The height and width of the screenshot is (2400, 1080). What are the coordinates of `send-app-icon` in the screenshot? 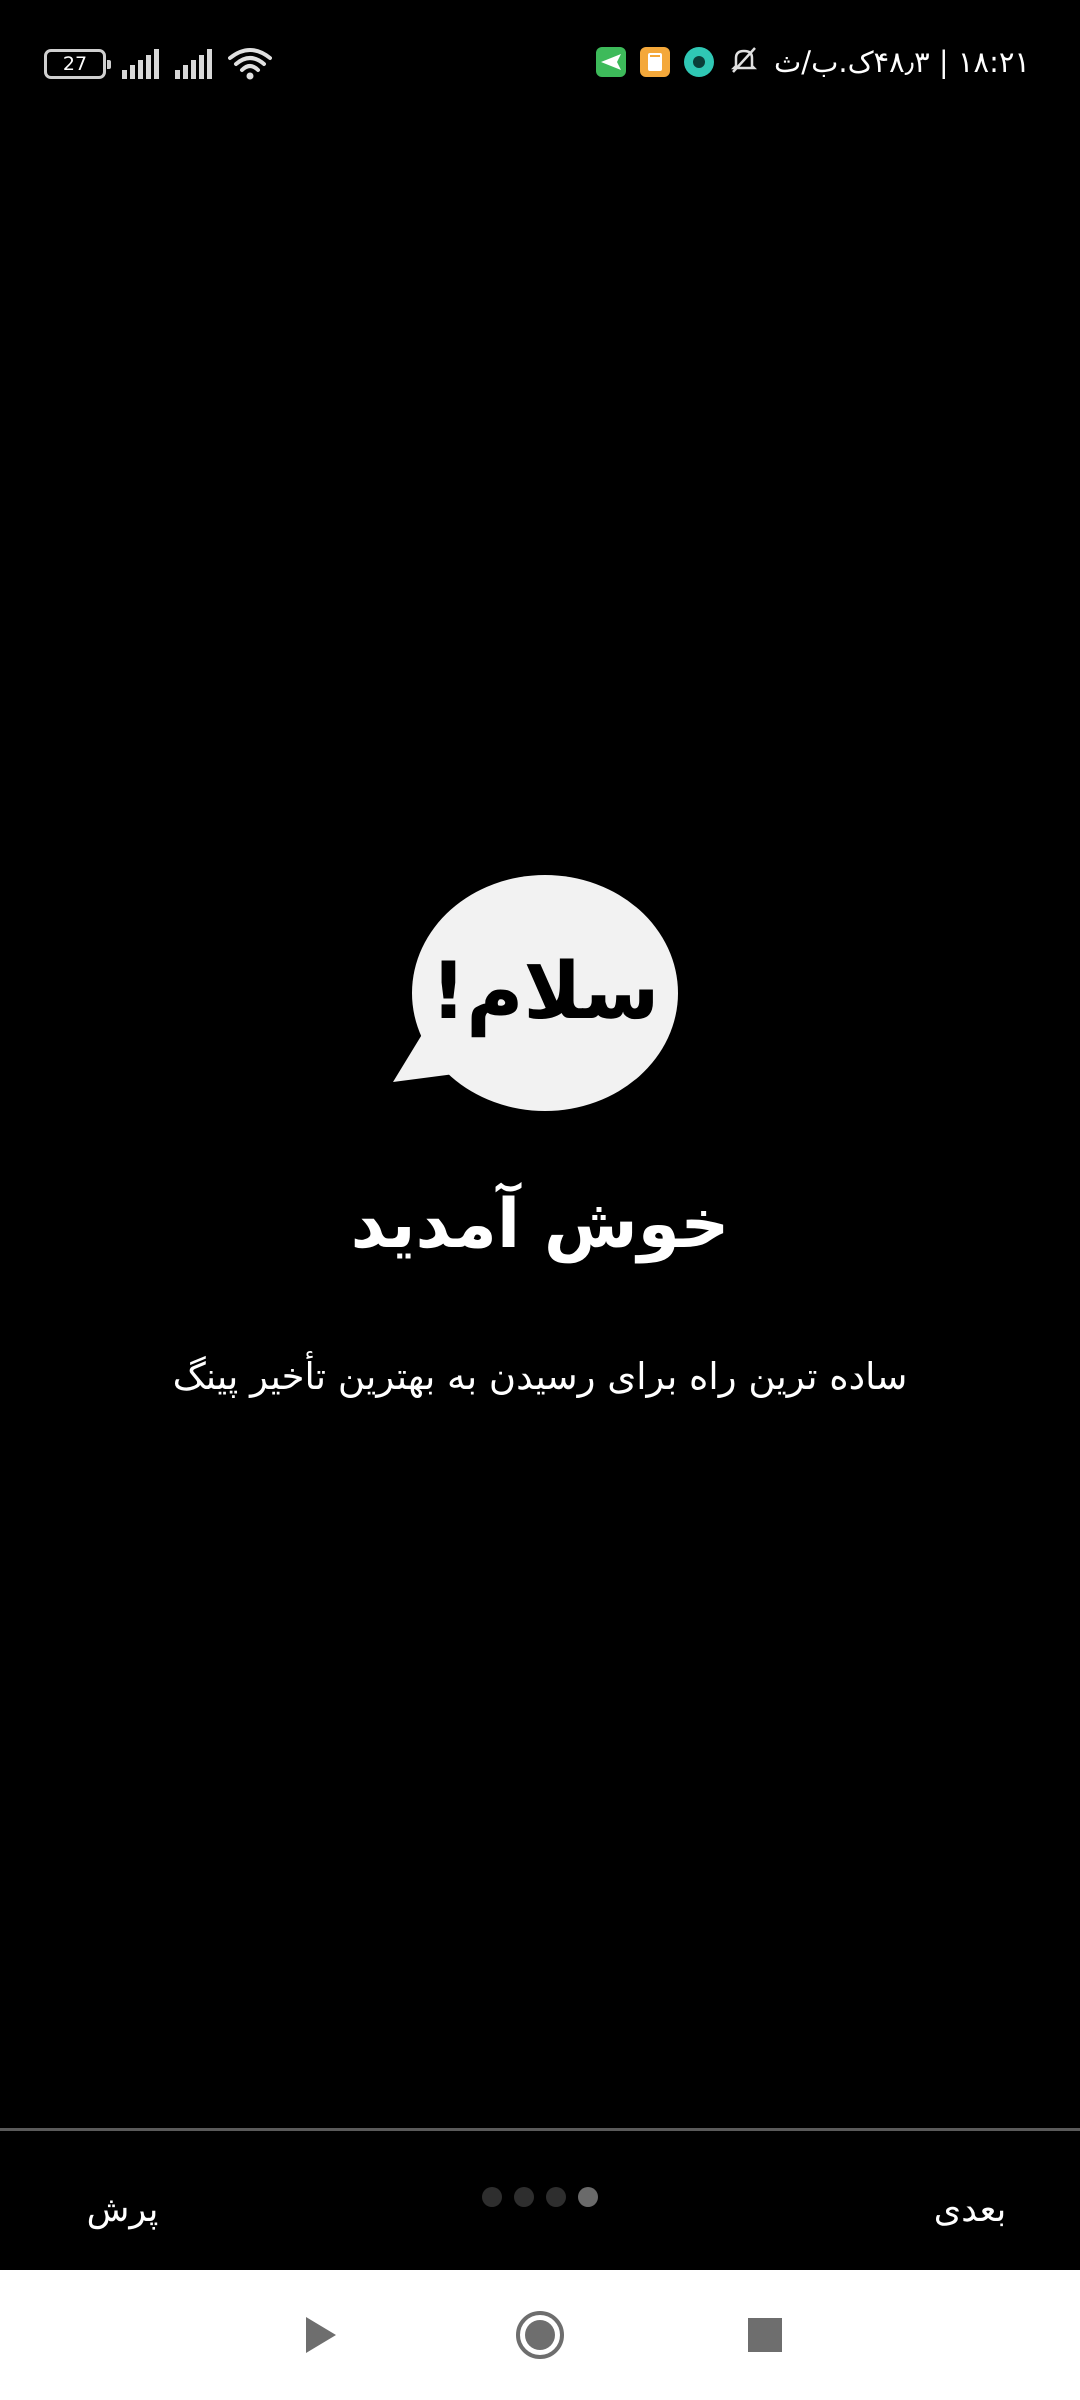 It's located at (611, 62).